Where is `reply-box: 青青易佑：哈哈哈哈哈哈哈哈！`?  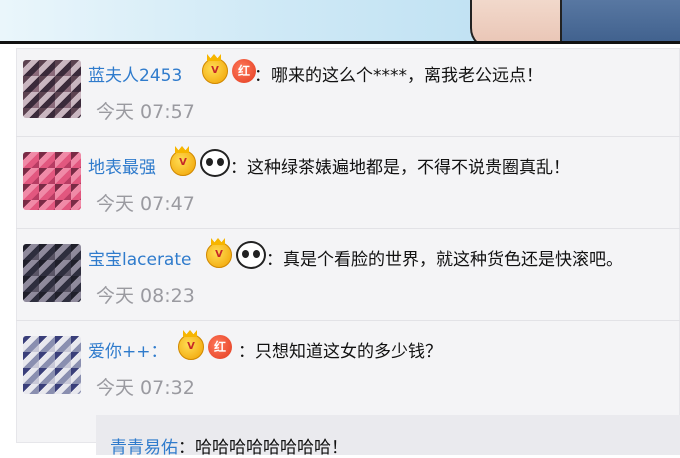 reply-box: 青青易佑：哈哈哈哈哈哈哈哈！ is located at coordinates (388, 436).